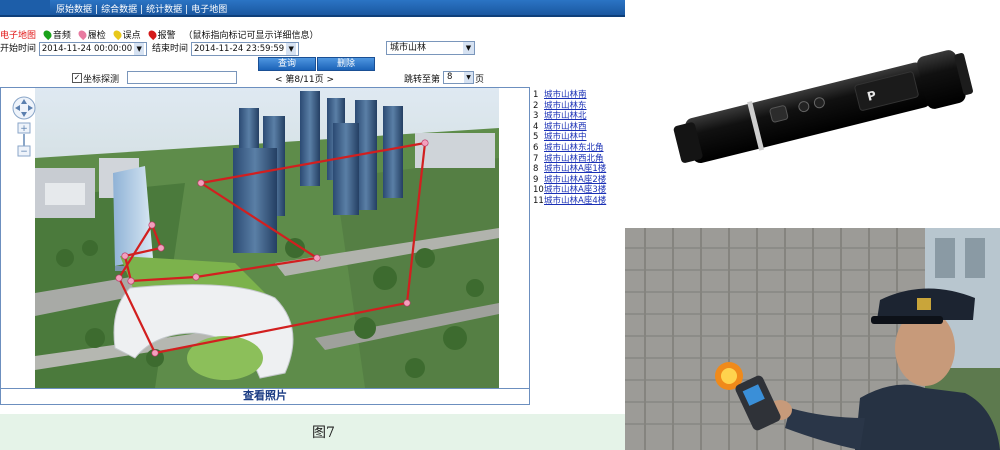 The width and height of the screenshot is (1000, 450). I want to click on area-select-value: 城市山林, so click(408, 48).